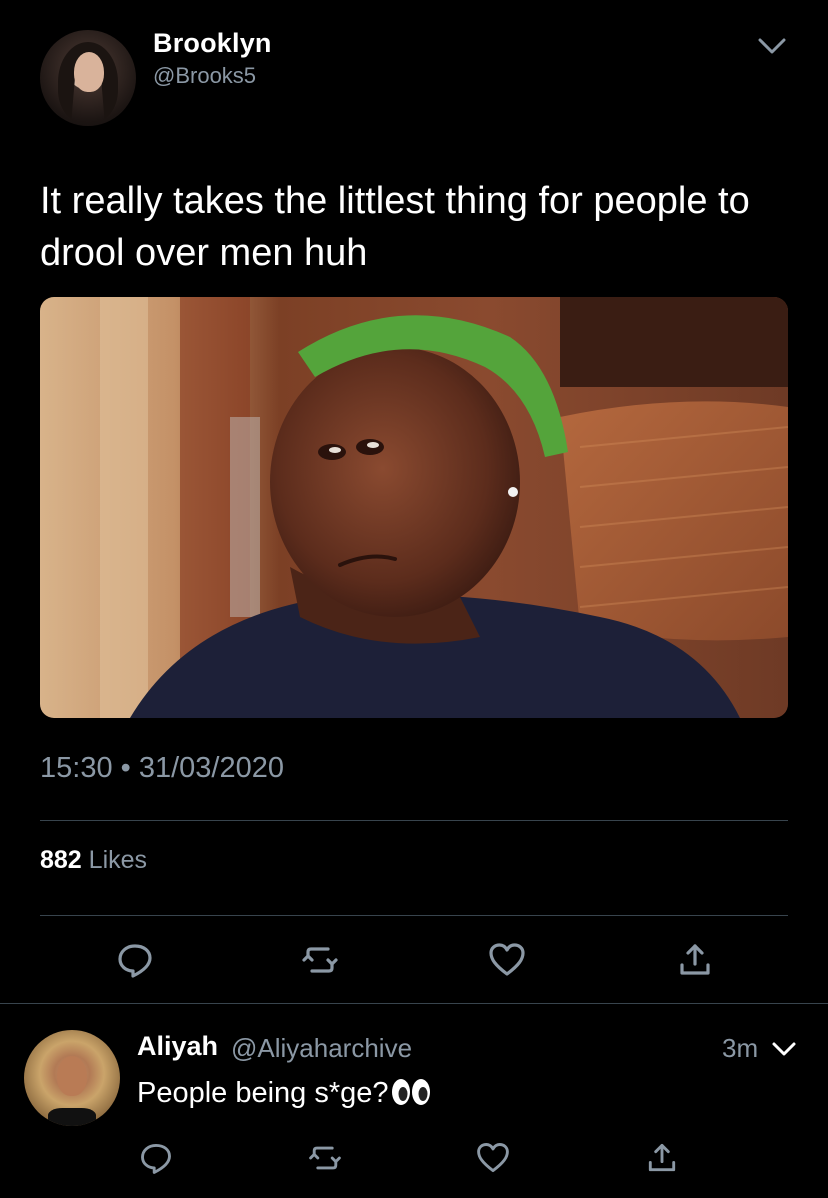 This screenshot has height=1198, width=828. Describe the element at coordinates (204, 76) in the screenshot. I see `author-handle: @Brooks5` at that location.